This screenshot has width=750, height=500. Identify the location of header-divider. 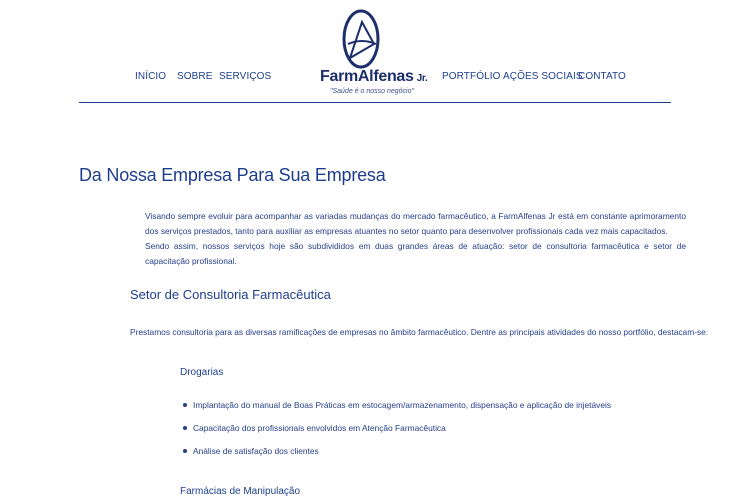
(375, 102).